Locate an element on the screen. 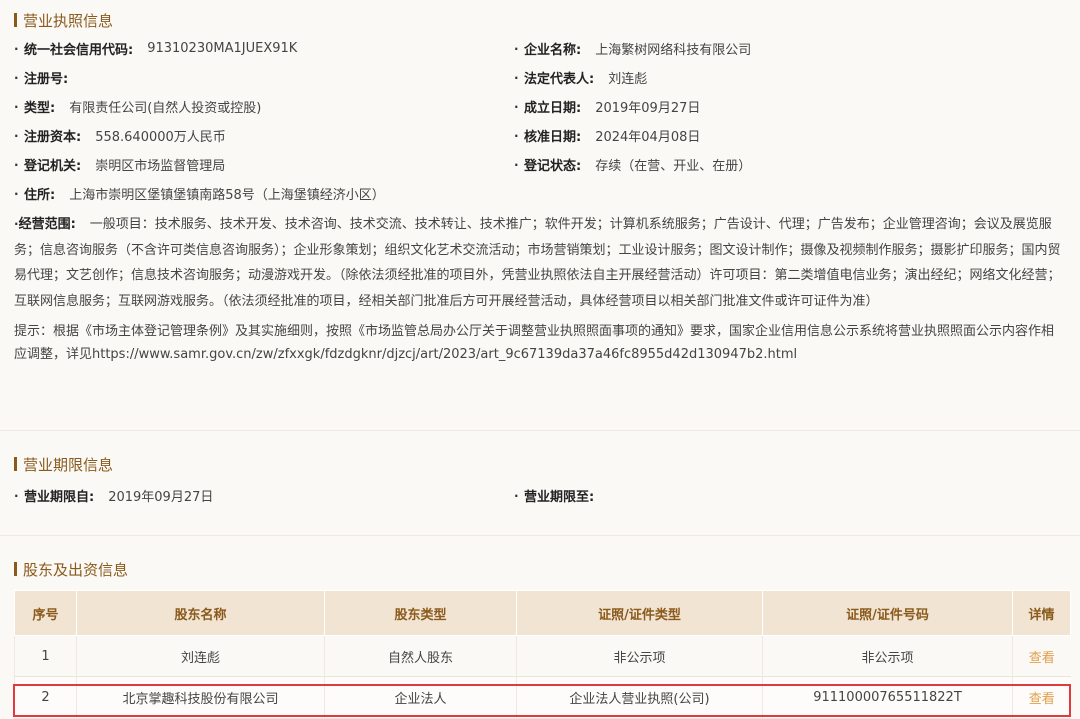 This screenshot has height=719, width=1080. table-row: 1 刘连彪 自然人股东 非公示项 非公示项 查看 is located at coordinates (542, 656).